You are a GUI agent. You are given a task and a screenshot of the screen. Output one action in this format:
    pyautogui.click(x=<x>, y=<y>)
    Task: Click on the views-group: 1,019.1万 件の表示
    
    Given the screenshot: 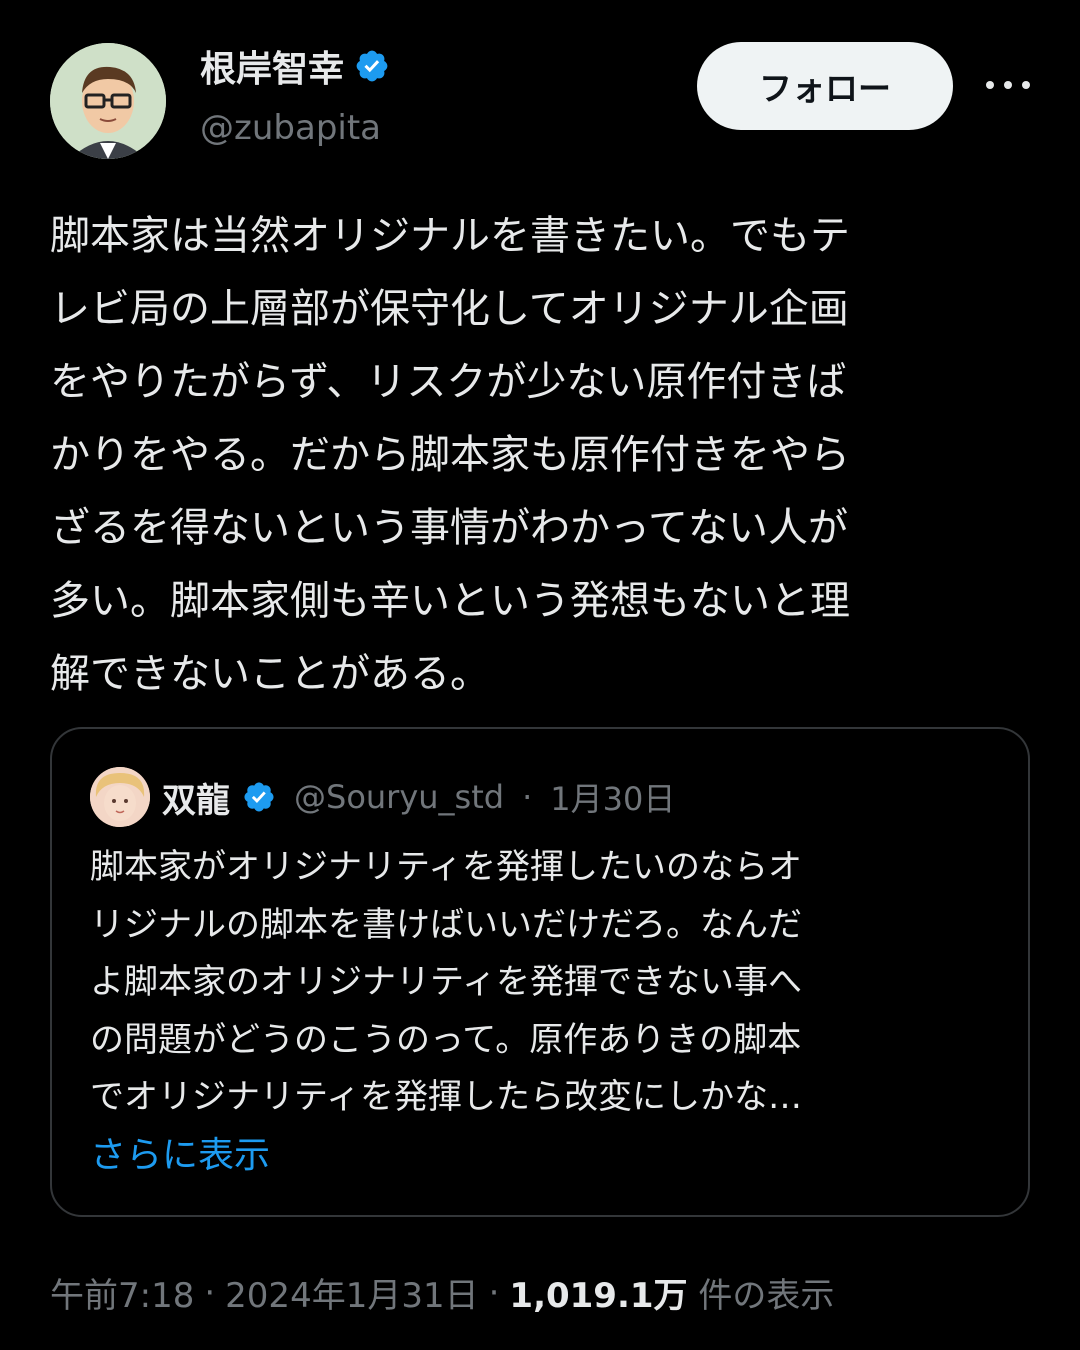 What is the action you would take?
    pyautogui.click(x=671, y=1292)
    